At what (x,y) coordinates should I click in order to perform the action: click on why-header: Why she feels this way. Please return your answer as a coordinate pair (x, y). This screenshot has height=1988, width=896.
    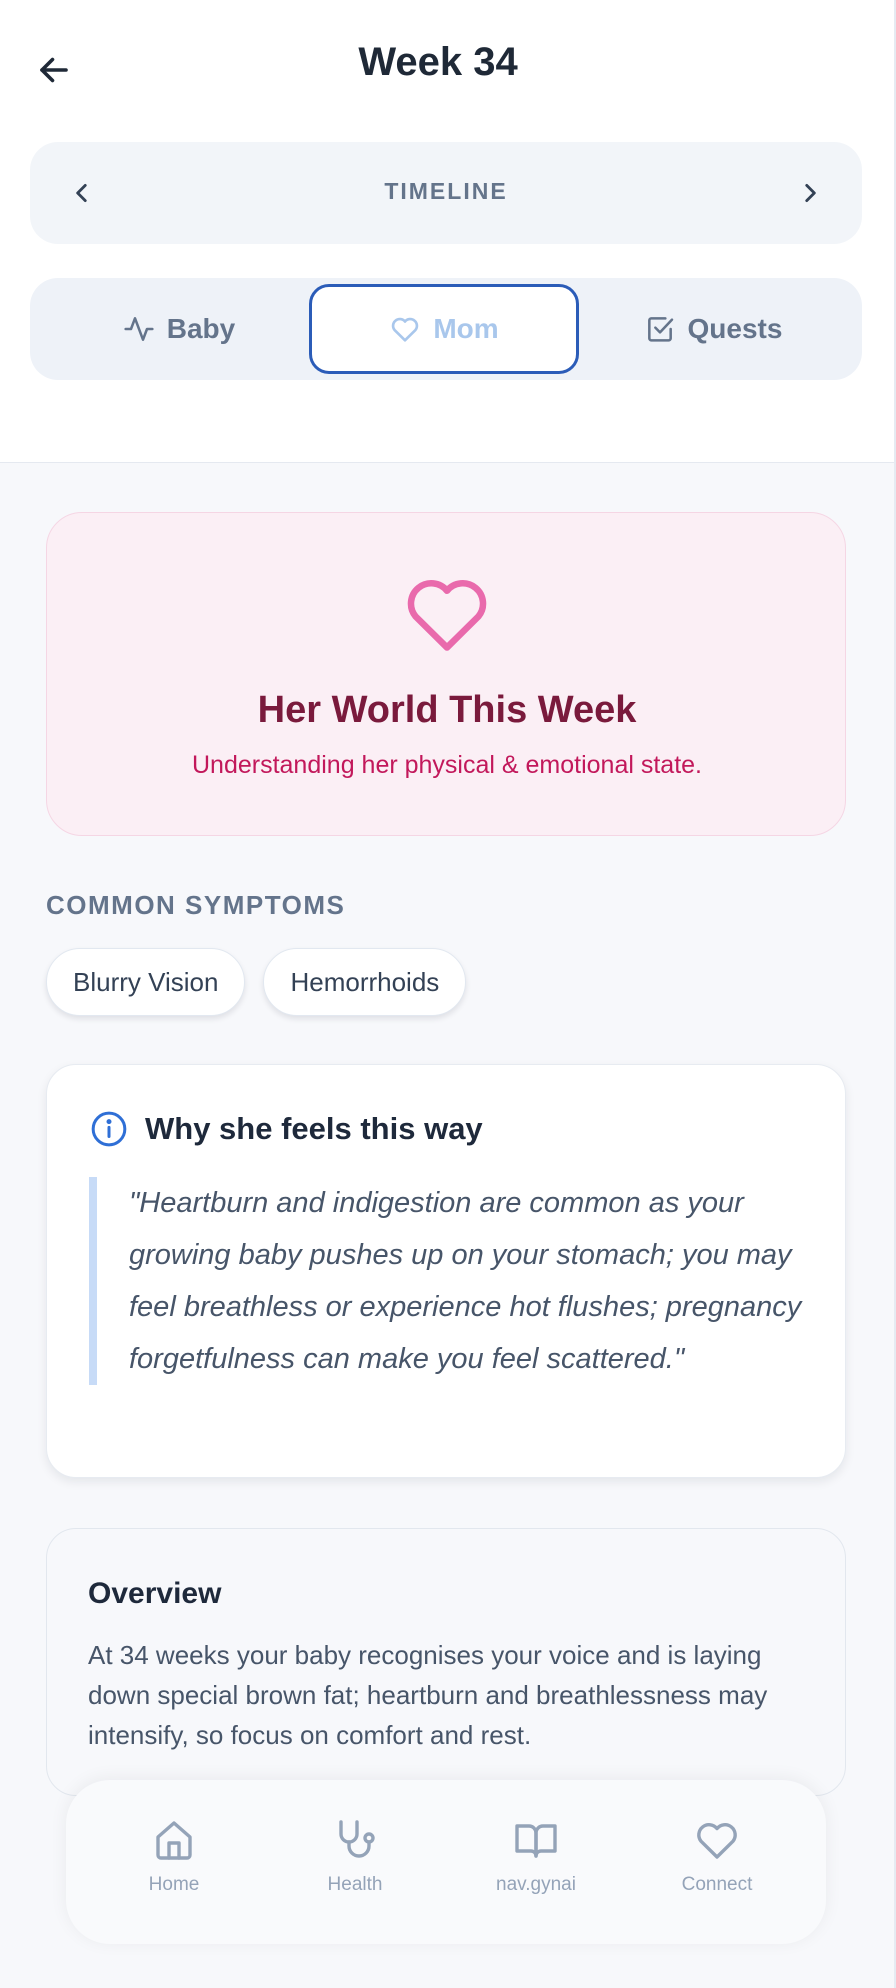
    Looking at the image, I should click on (286, 1129).